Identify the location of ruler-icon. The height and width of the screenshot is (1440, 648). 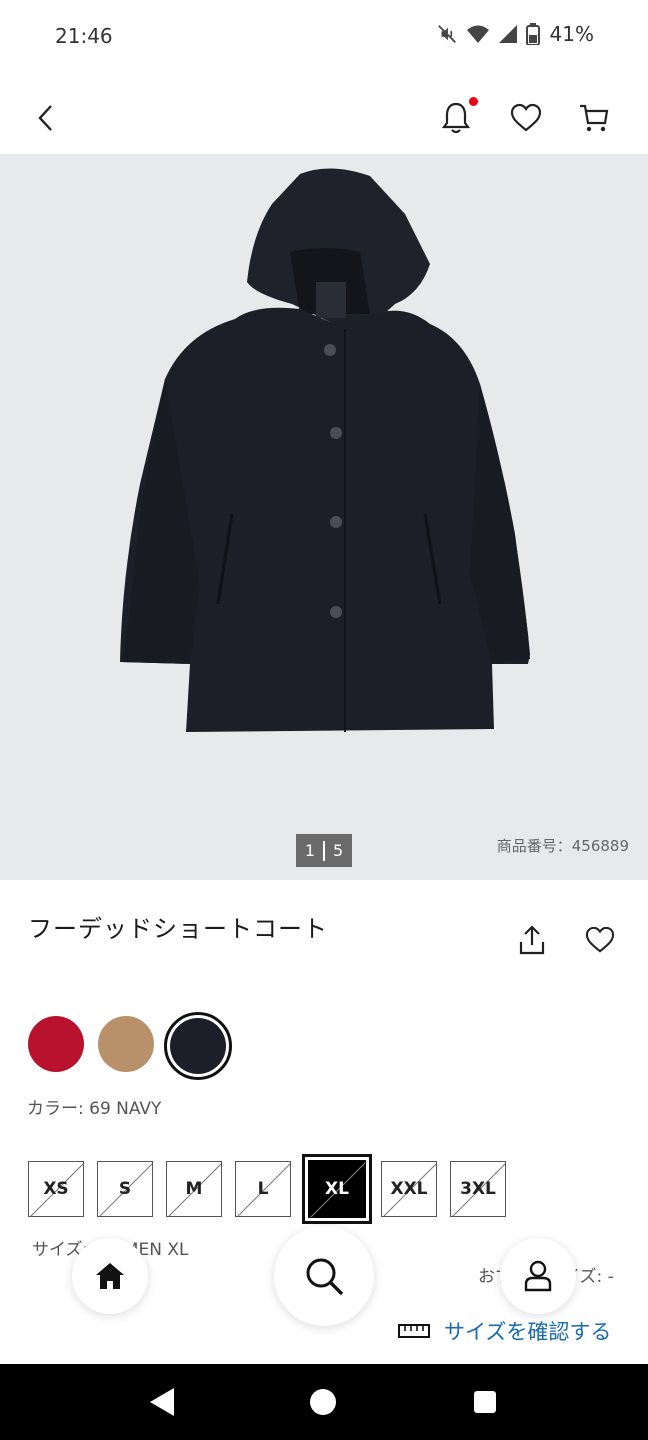
(414, 1331).